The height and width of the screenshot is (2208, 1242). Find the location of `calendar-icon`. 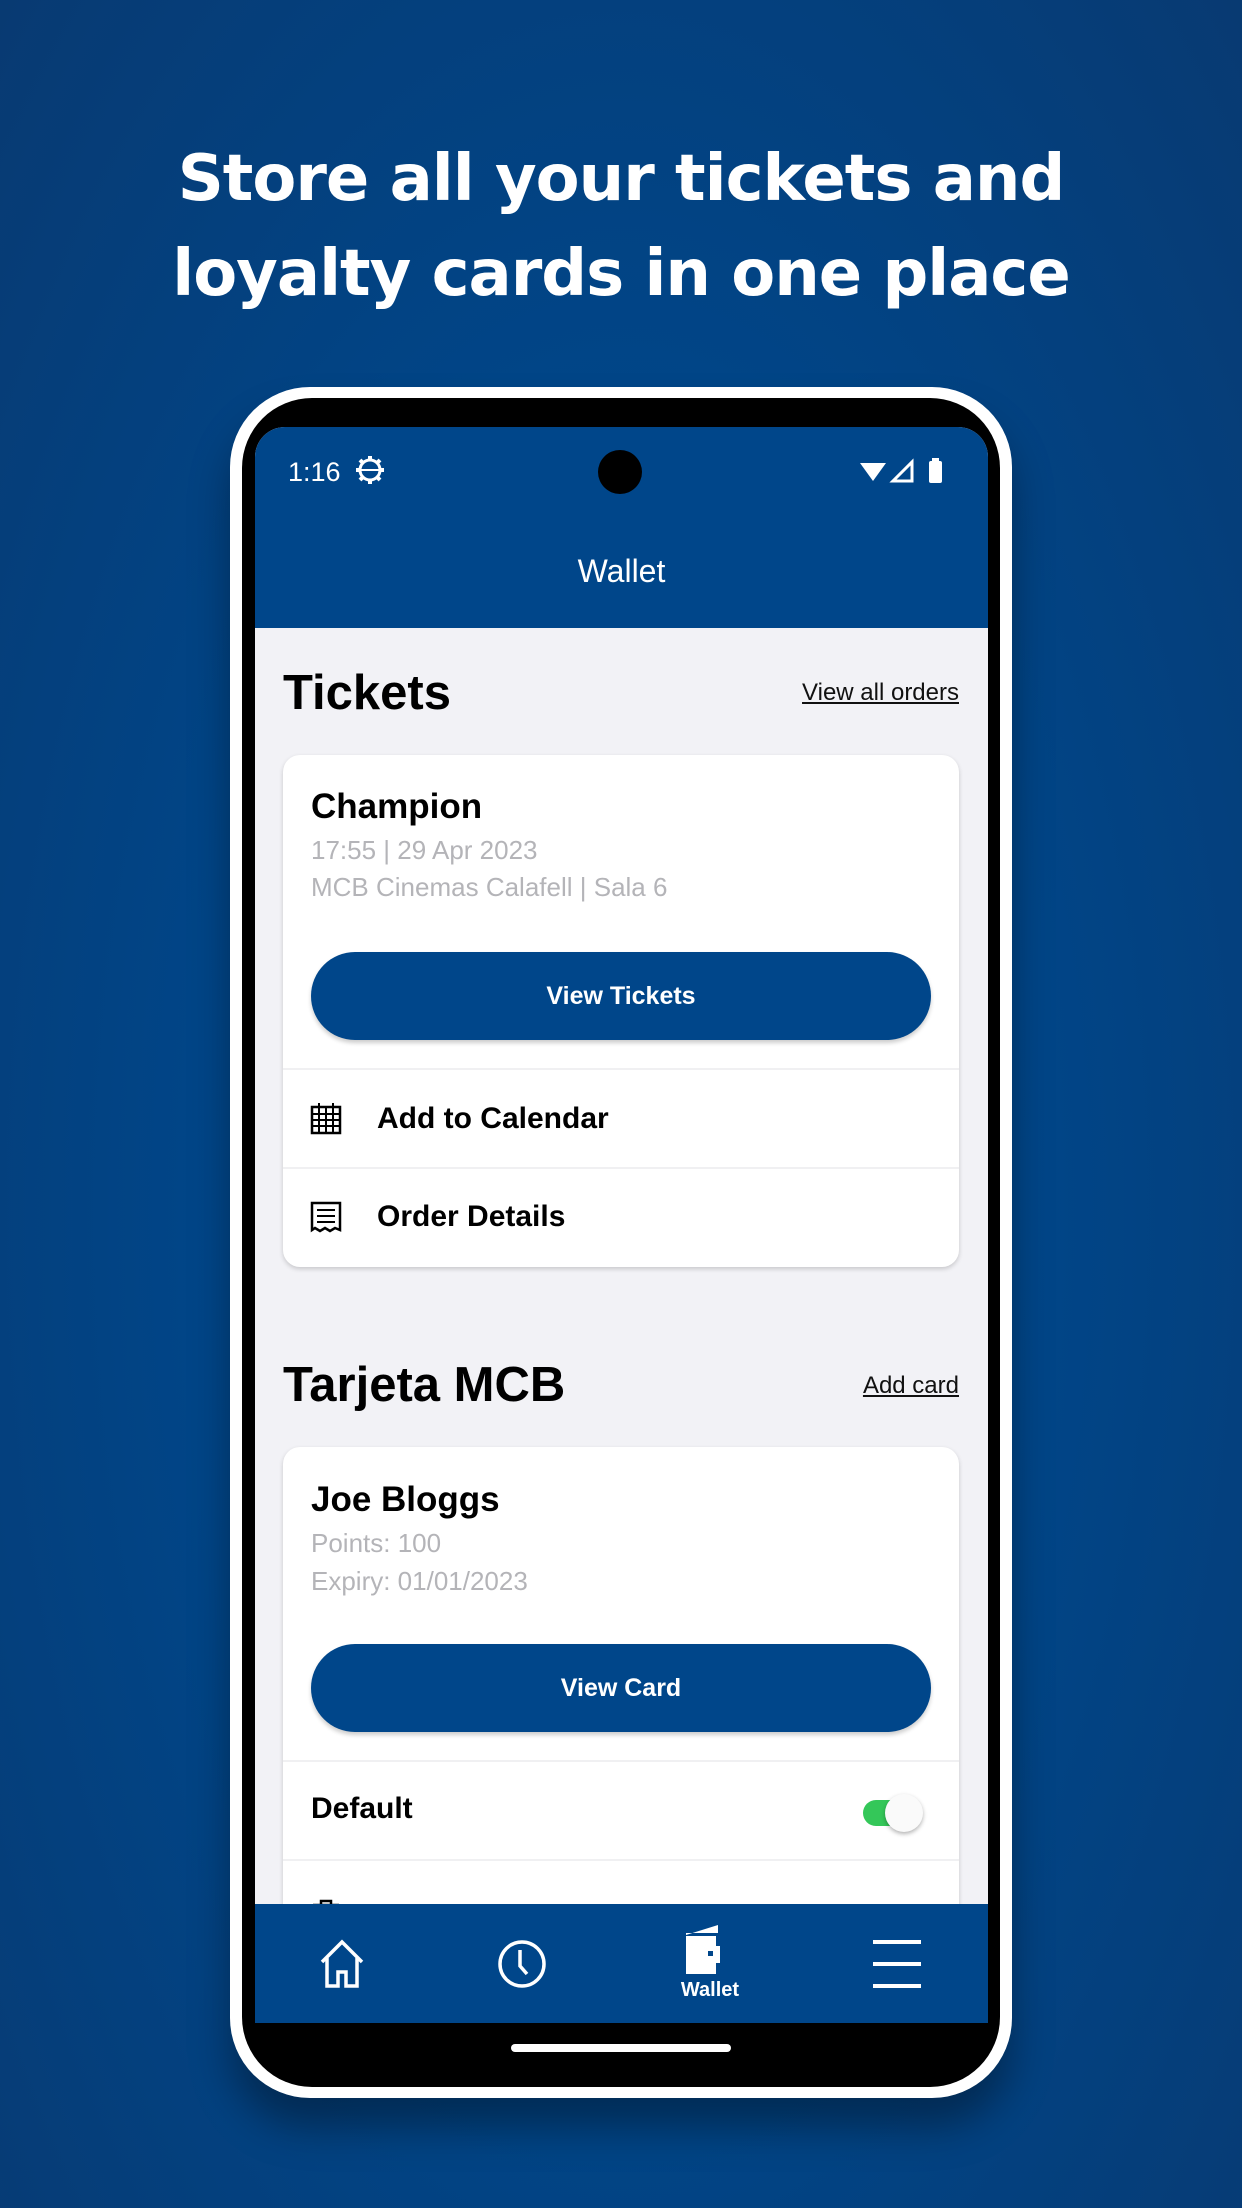

calendar-icon is located at coordinates (326, 1119).